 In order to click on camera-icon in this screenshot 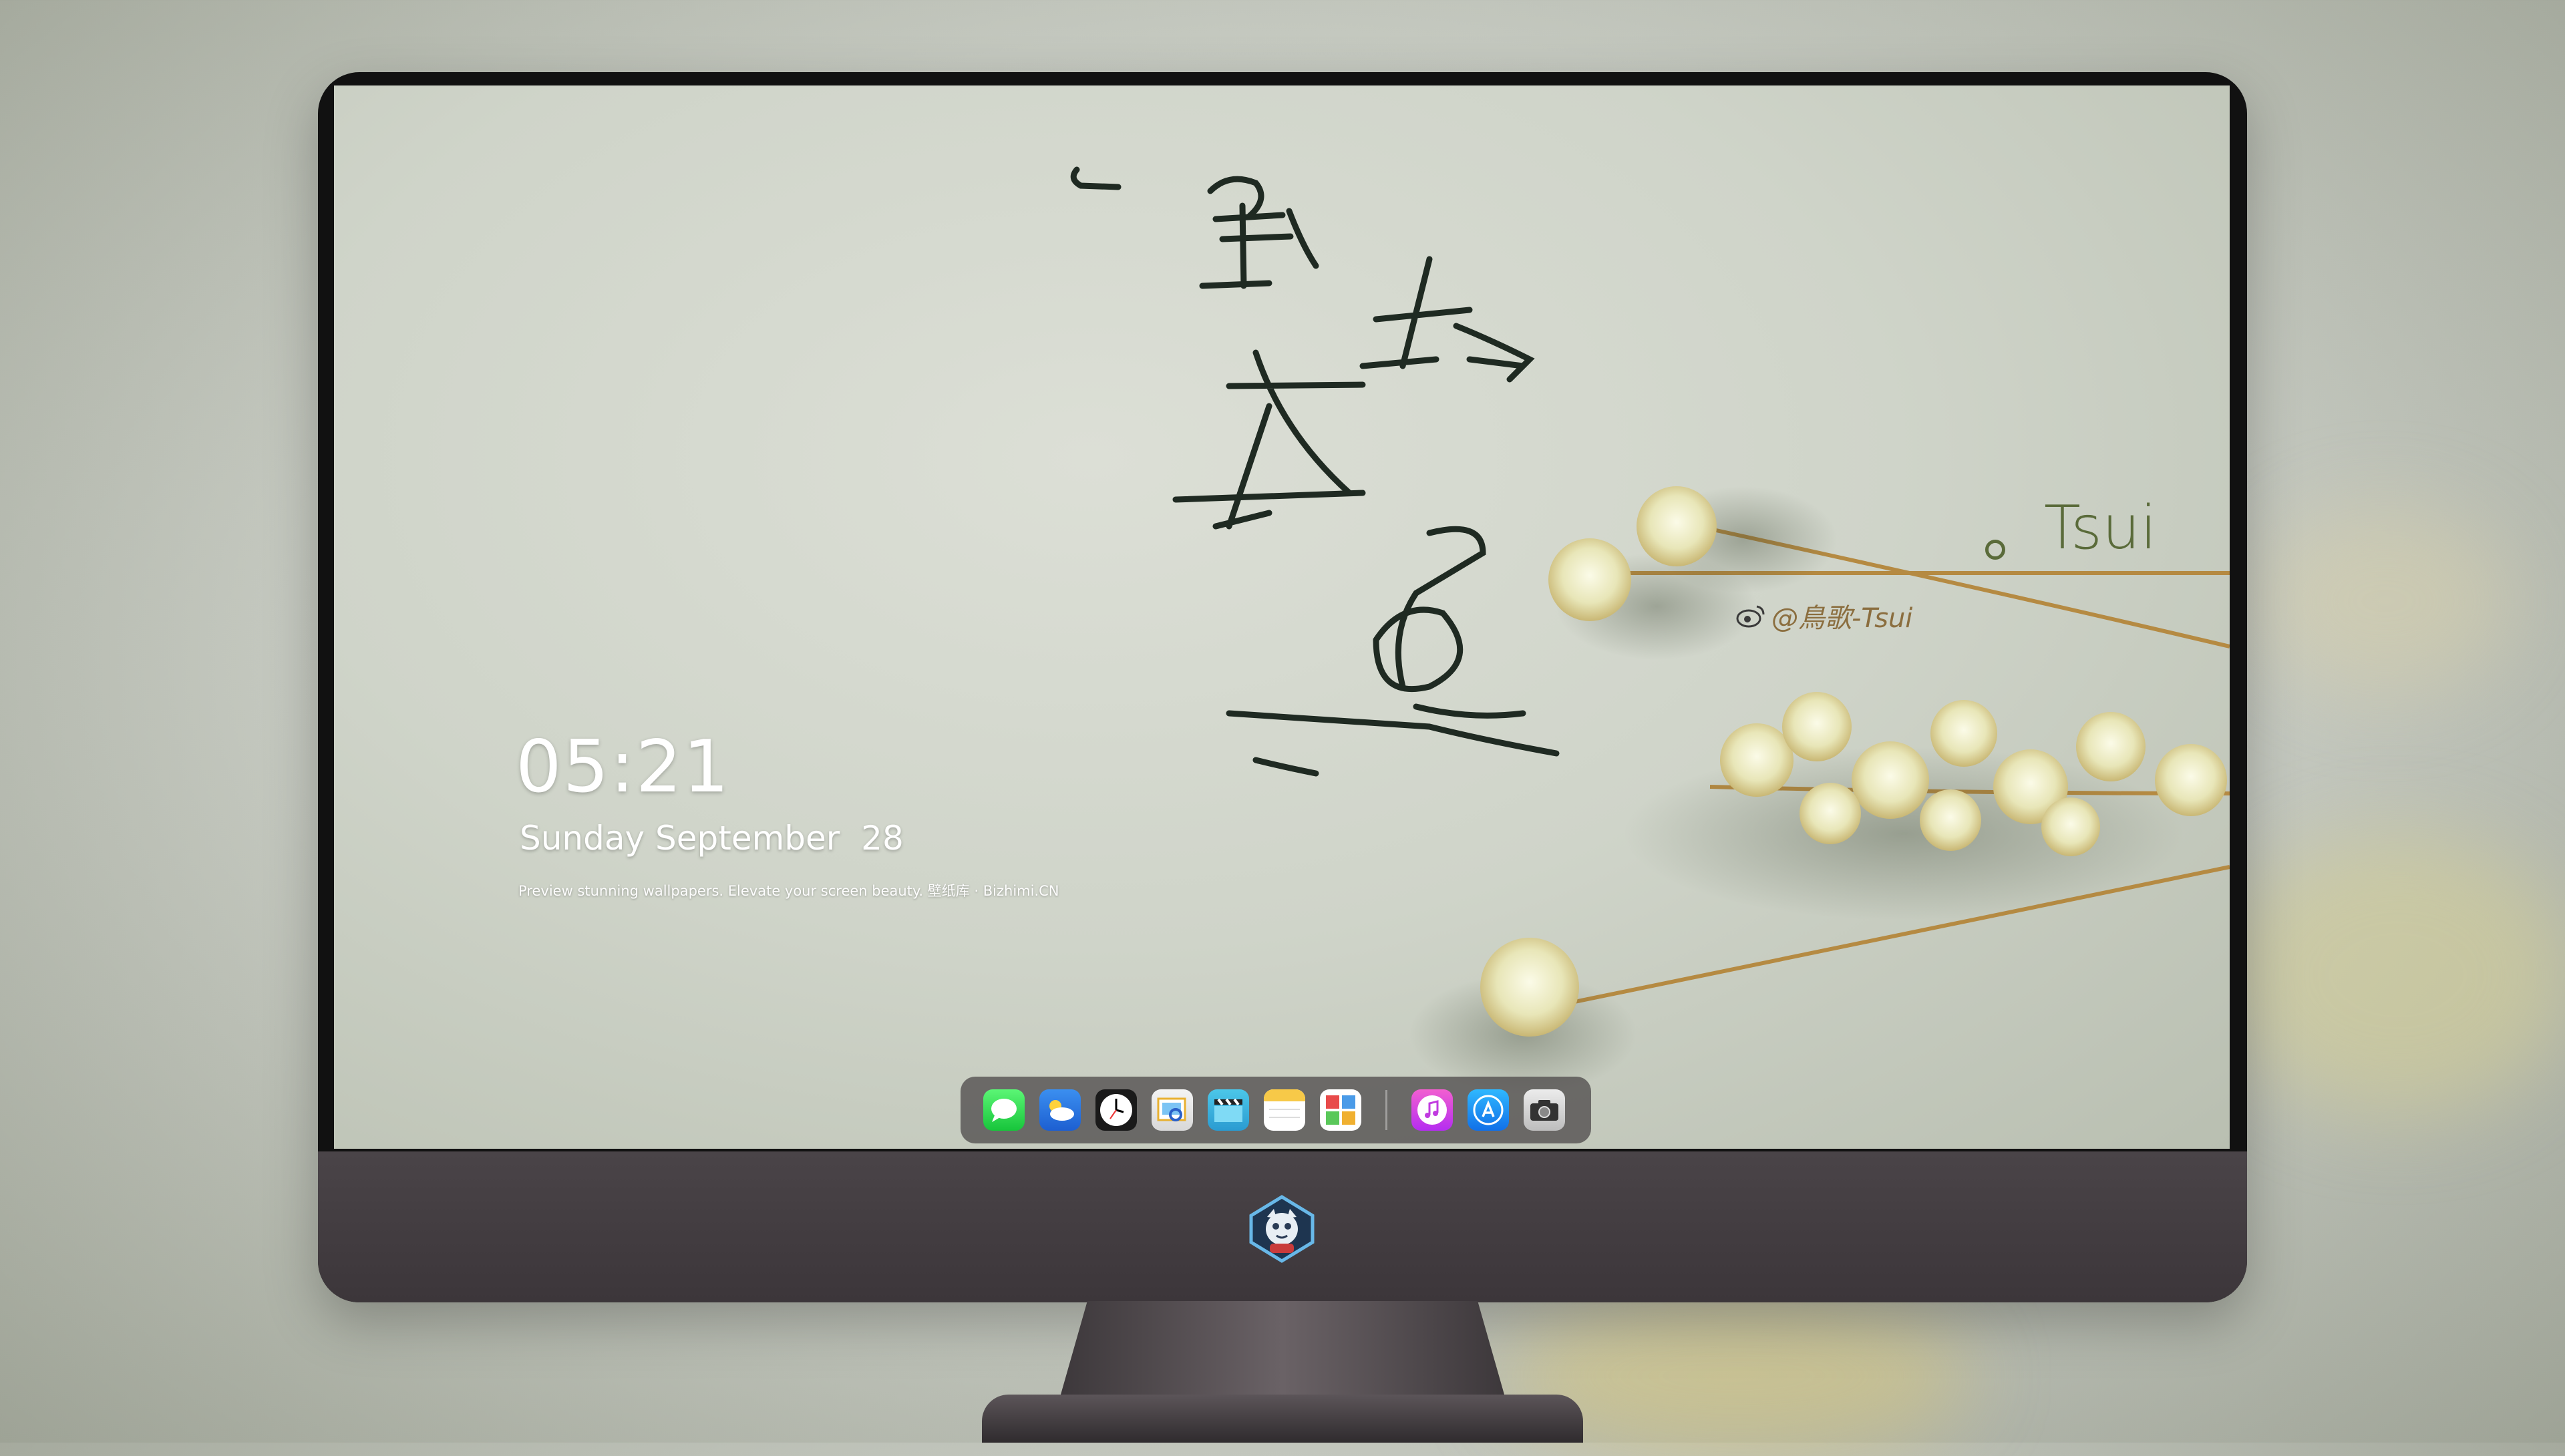, I will do `click(1544, 1110)`.